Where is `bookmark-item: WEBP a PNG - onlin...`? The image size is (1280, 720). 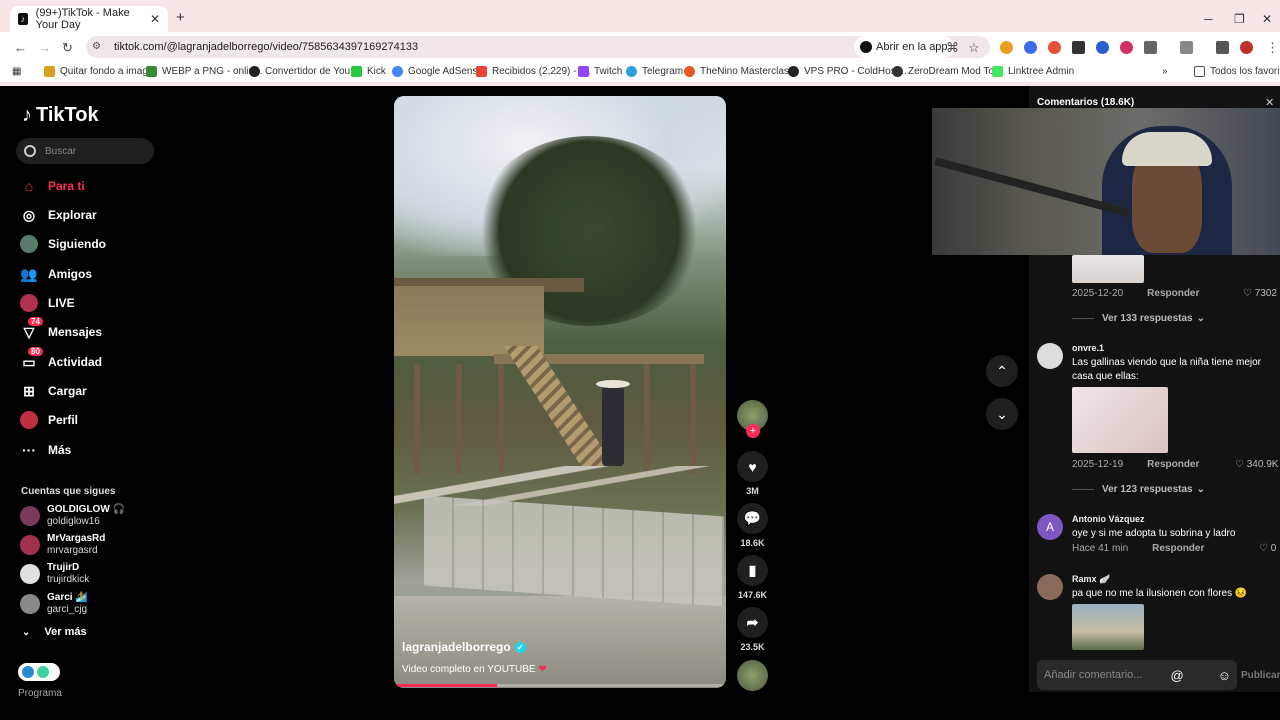 bookmark-item: WEBP a PNG - onlin... is located at coordinates (204, 71).